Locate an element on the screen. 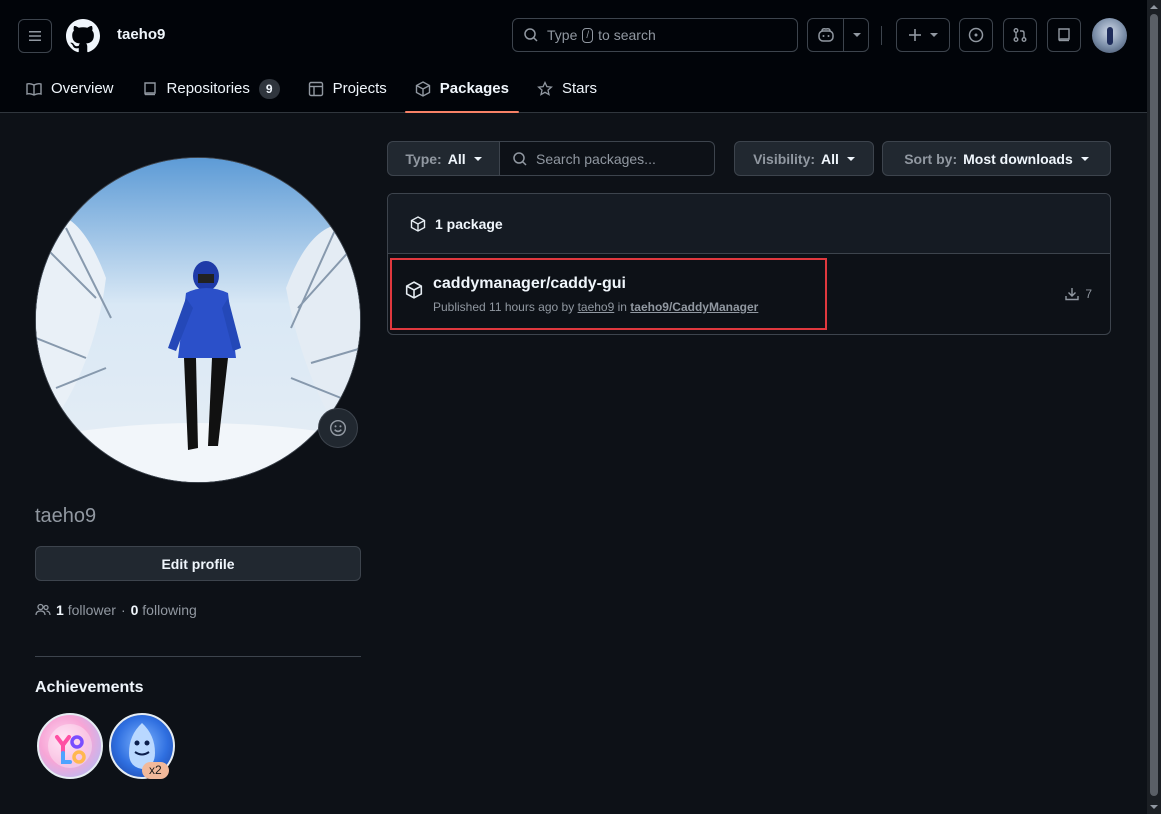 Image resolution: width=1161 pixels, height=814 pixels. followers-label: follower is located at coordinates (91, 610).